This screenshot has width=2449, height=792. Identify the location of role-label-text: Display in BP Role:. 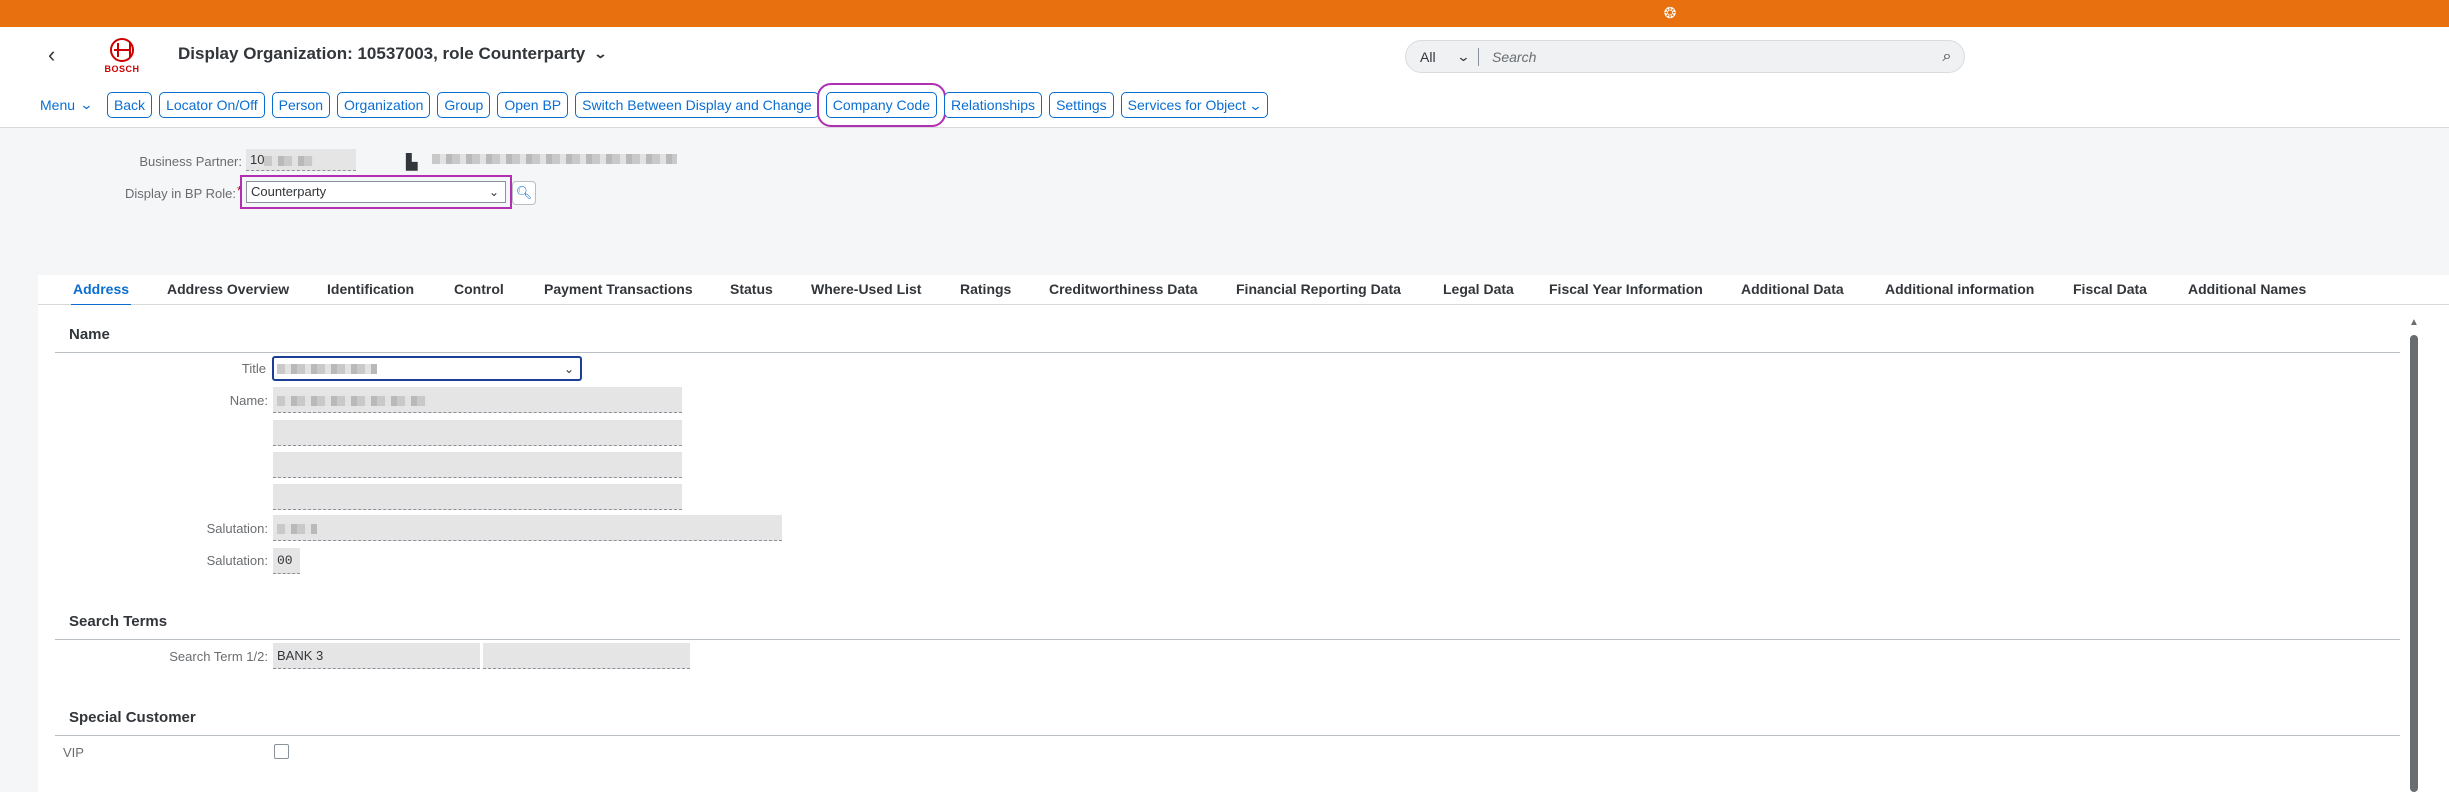
(180, 193).